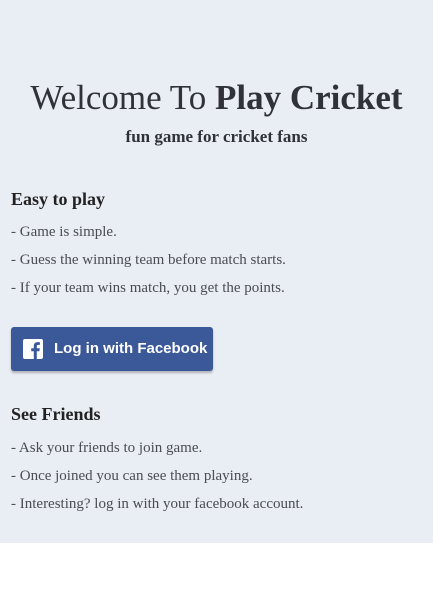 The image size is (433, 604). I want to click on facebook-login-button: Log in with Facebook, so click(112, 349).